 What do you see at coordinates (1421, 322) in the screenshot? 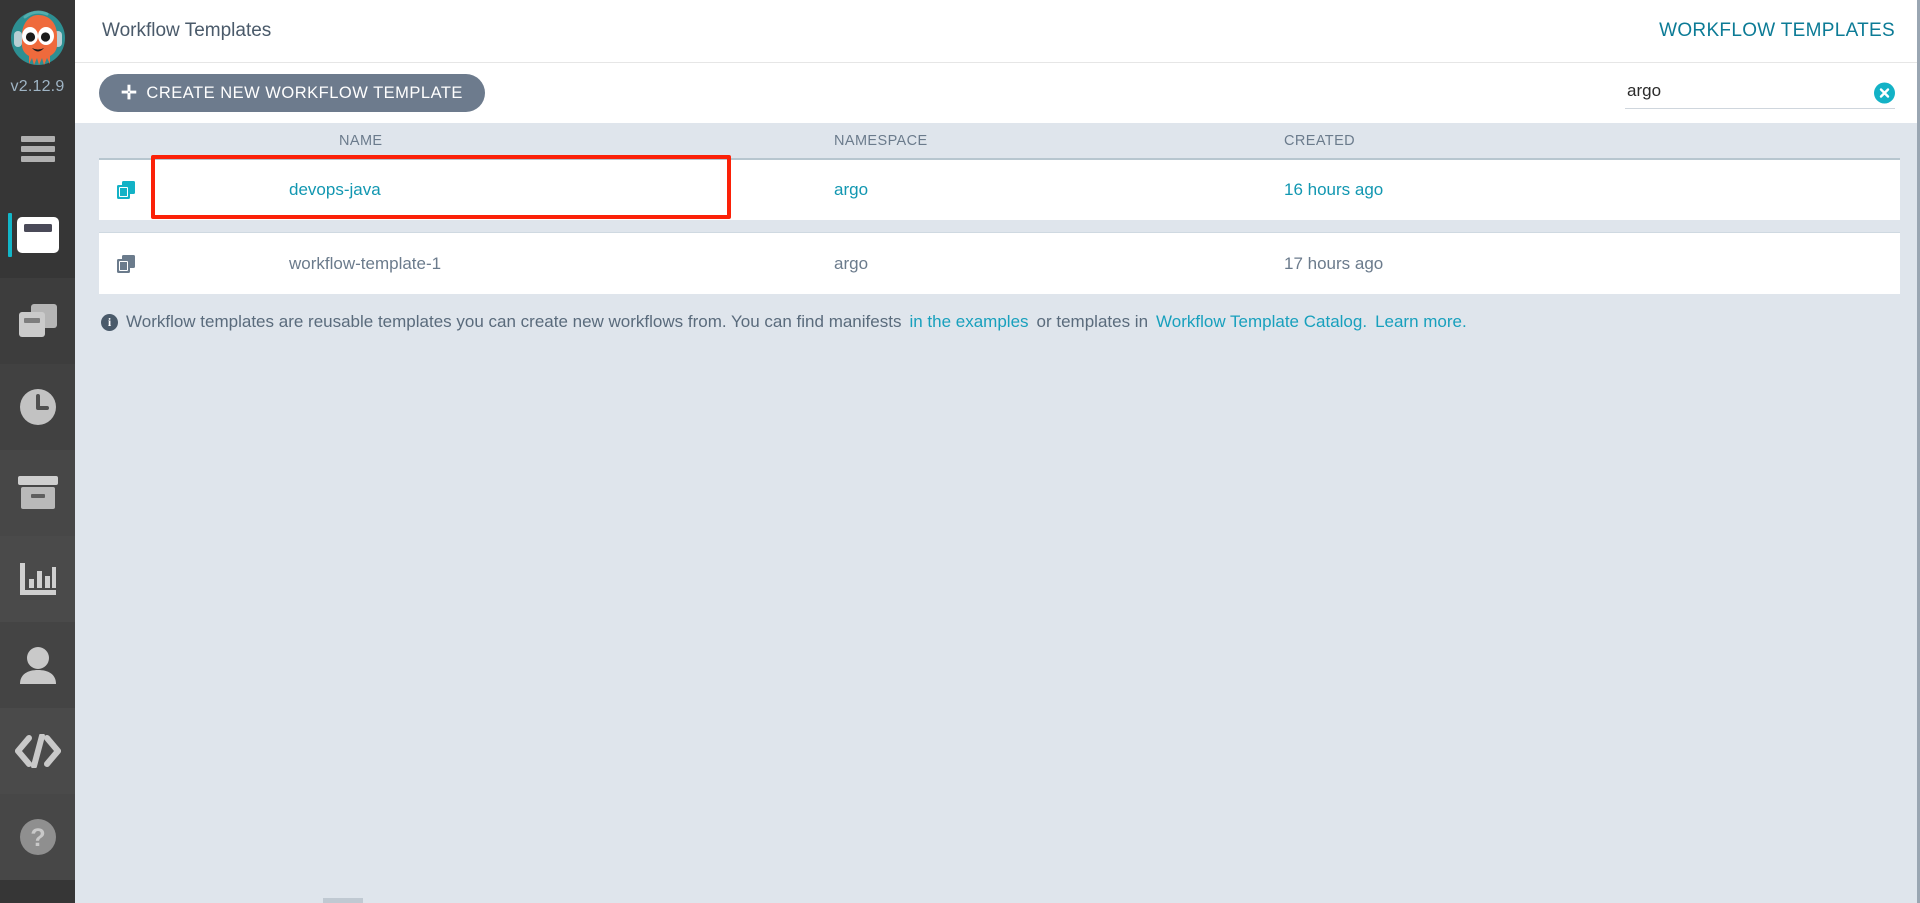
I see `learn-more-link: Learn more.` at bounding box center [1421, 322].